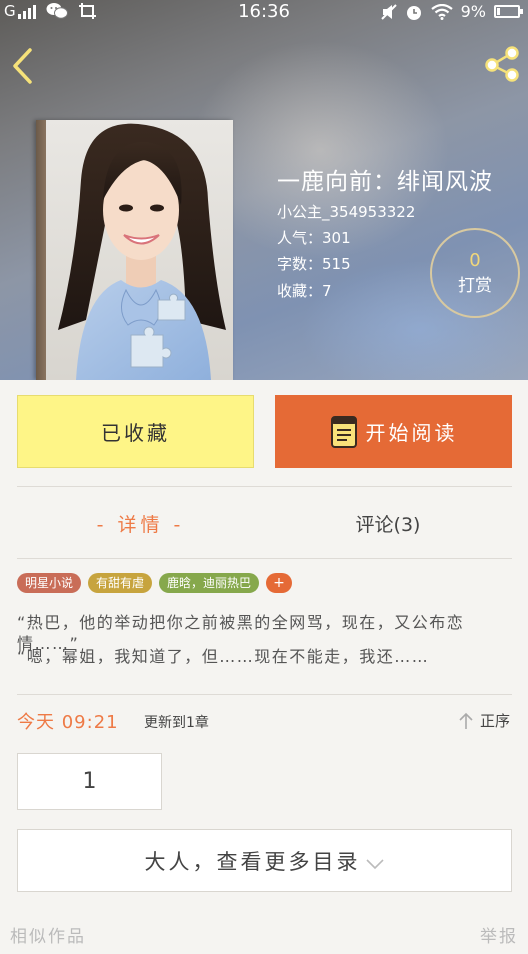 The height and width of the screenshot is (954, 528). What do you see at coordinates (346, 211) in the screenshot?
I see `author-name: 小公主_354953322` at bounding box center [346, 211].